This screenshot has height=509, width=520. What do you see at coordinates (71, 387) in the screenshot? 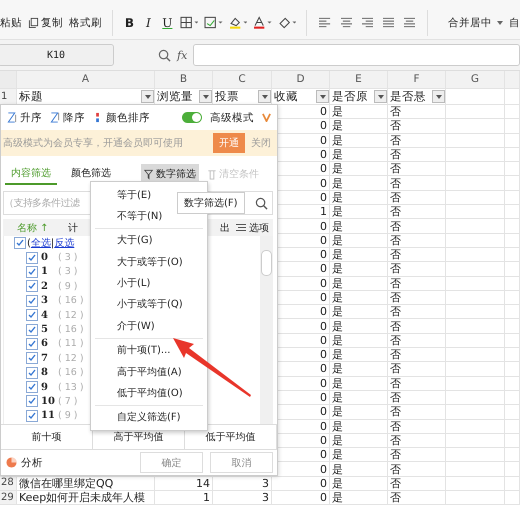
I see `value-count: ( 13 )` at bounding box center [71, 387].